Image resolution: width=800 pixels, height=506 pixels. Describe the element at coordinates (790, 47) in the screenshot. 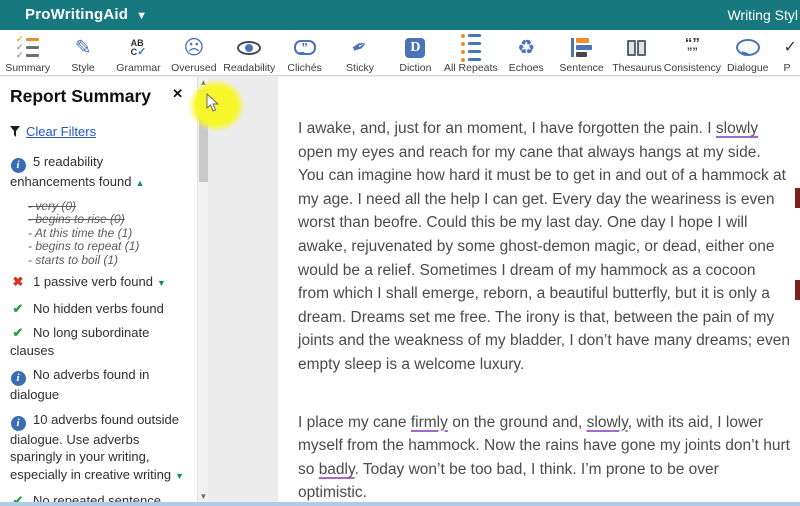

I see `pacing-icon: ✓` at that location.